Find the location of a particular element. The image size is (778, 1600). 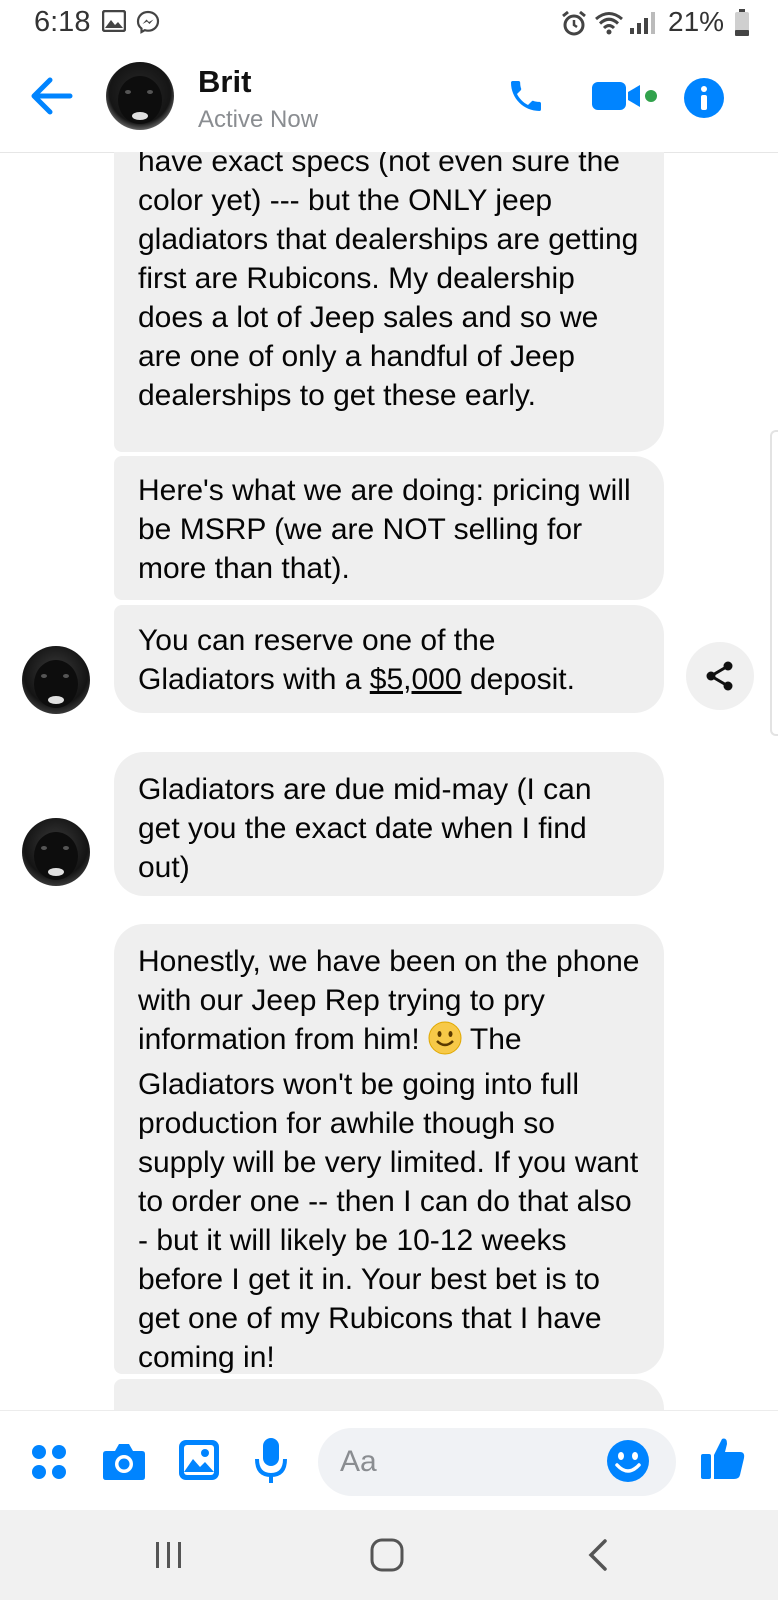

signal-icon is located at coordinates (642, 25).